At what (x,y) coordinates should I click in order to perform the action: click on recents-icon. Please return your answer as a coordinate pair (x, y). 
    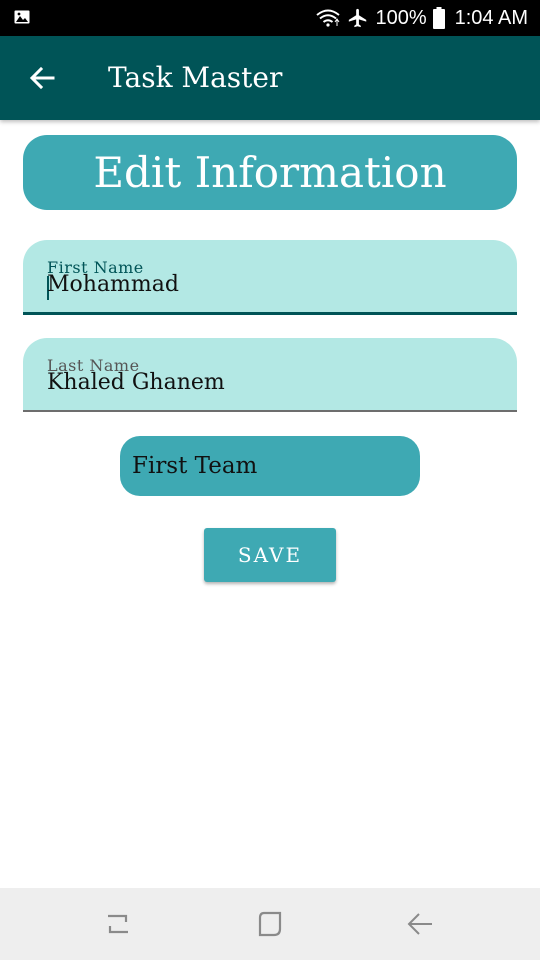
    Looking at the image, I should click on (118, 924).